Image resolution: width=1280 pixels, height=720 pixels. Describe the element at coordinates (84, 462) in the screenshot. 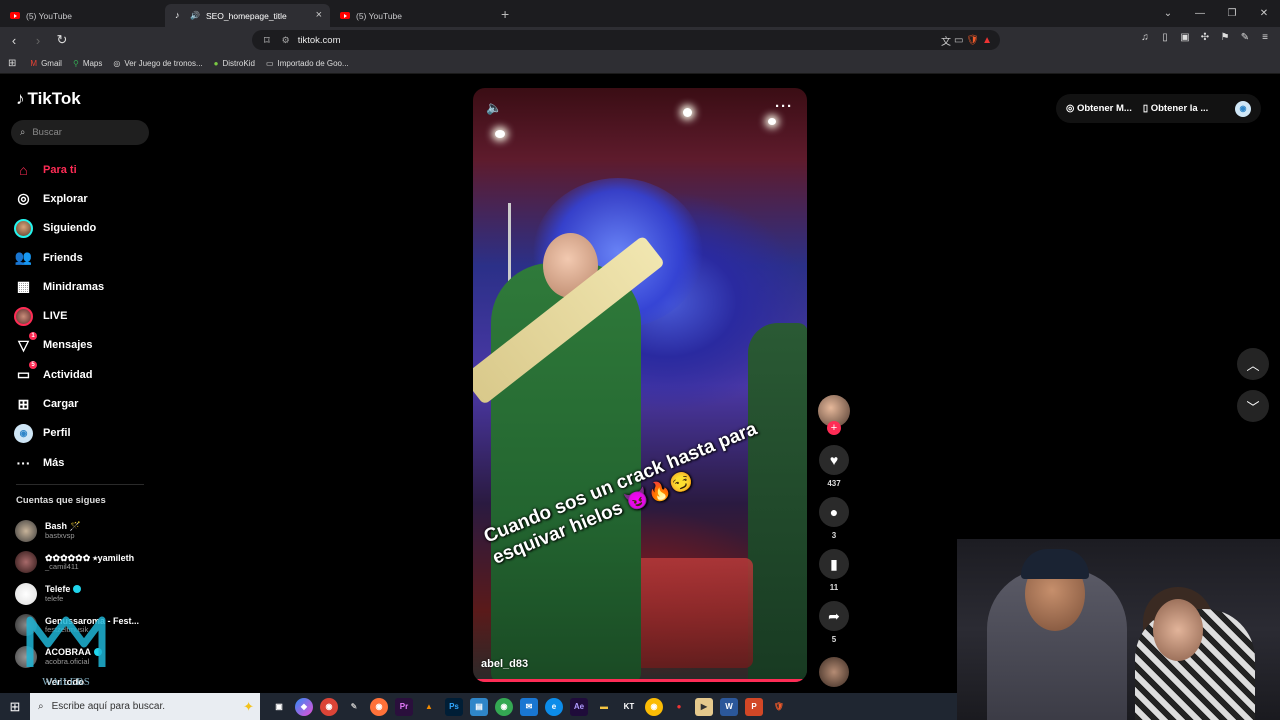

I see `sidebar-item-mas: ··· Más` at that location.